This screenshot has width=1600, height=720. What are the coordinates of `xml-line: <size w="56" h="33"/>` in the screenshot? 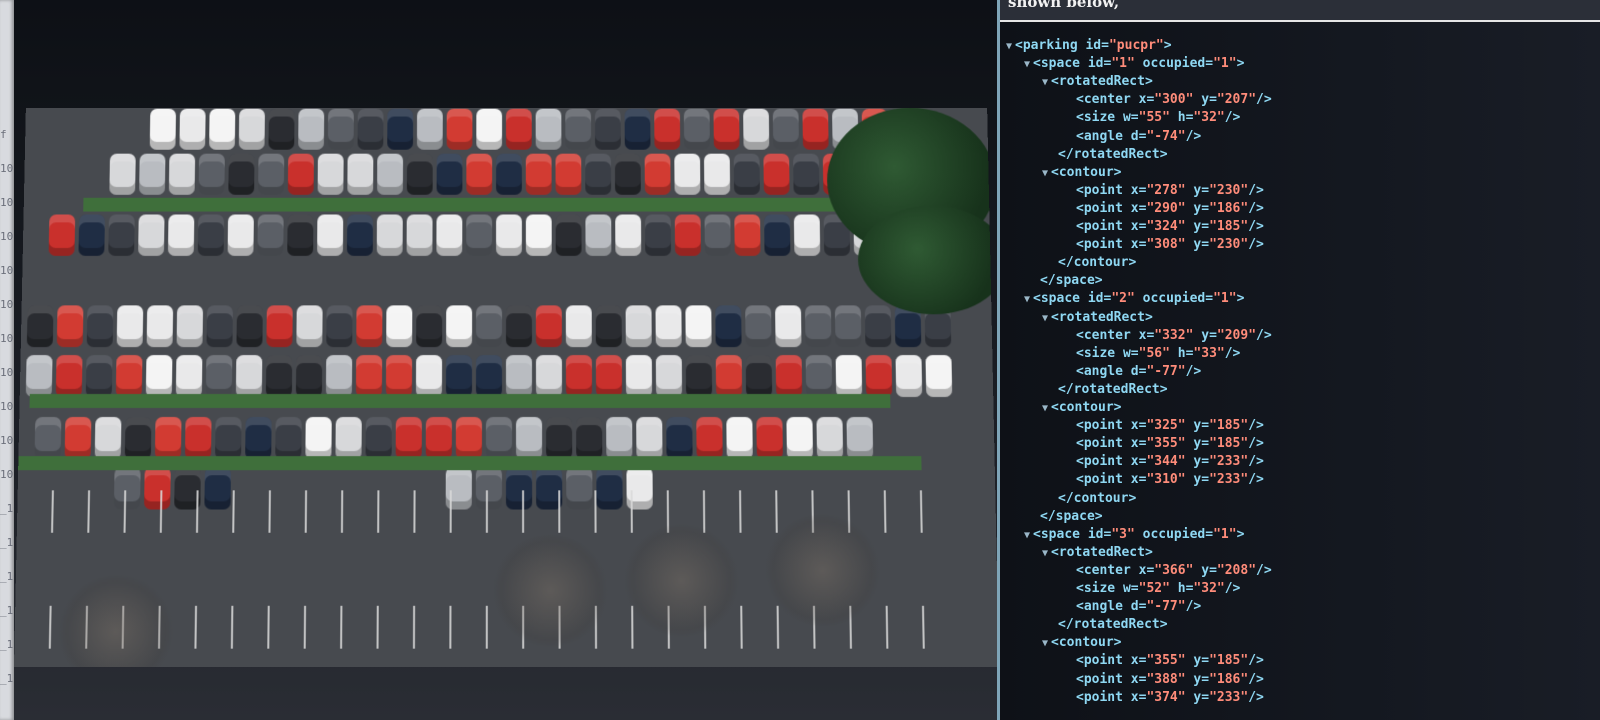 It's located at (1158, 354).